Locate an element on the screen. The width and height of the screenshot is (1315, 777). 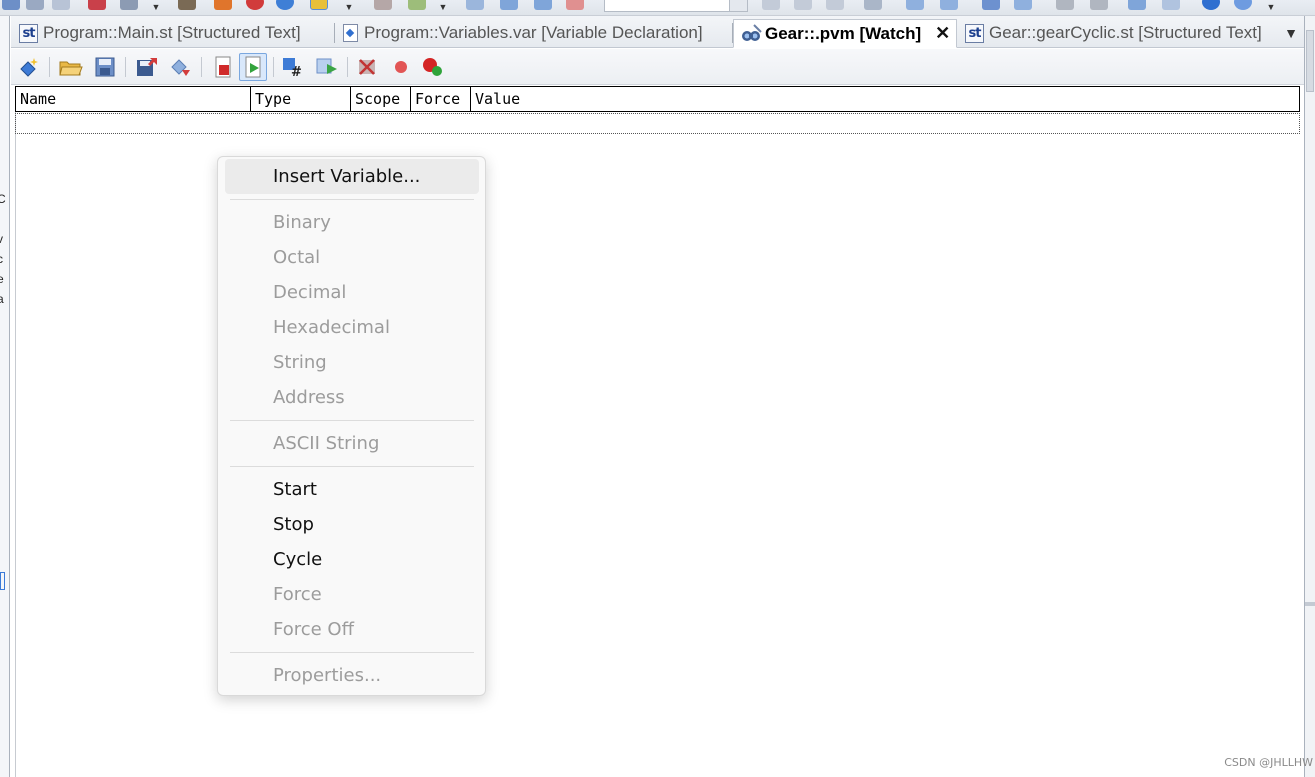
red-green-dots-icon is located at coordinates (432, 67).